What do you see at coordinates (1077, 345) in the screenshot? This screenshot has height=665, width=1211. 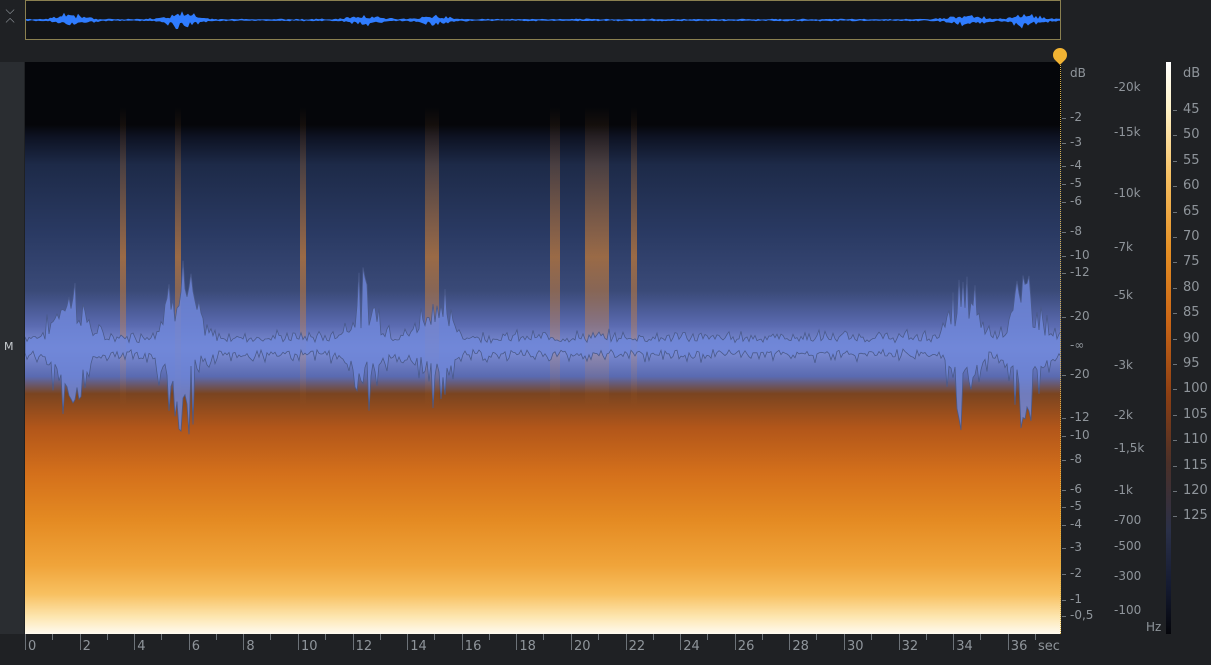 I see `db-center-label: -∞` at bounding box center [1077, 345].